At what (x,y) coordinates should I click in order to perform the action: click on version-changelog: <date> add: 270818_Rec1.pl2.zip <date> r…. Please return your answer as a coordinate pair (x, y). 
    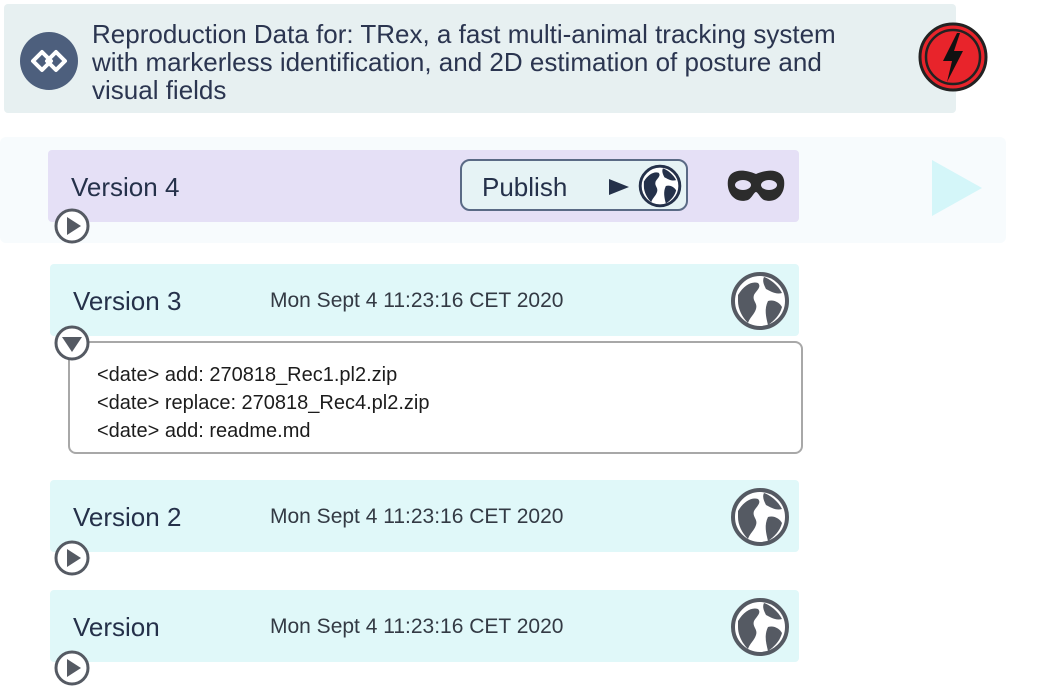
    Looking at the image, I should click on (435, 397).